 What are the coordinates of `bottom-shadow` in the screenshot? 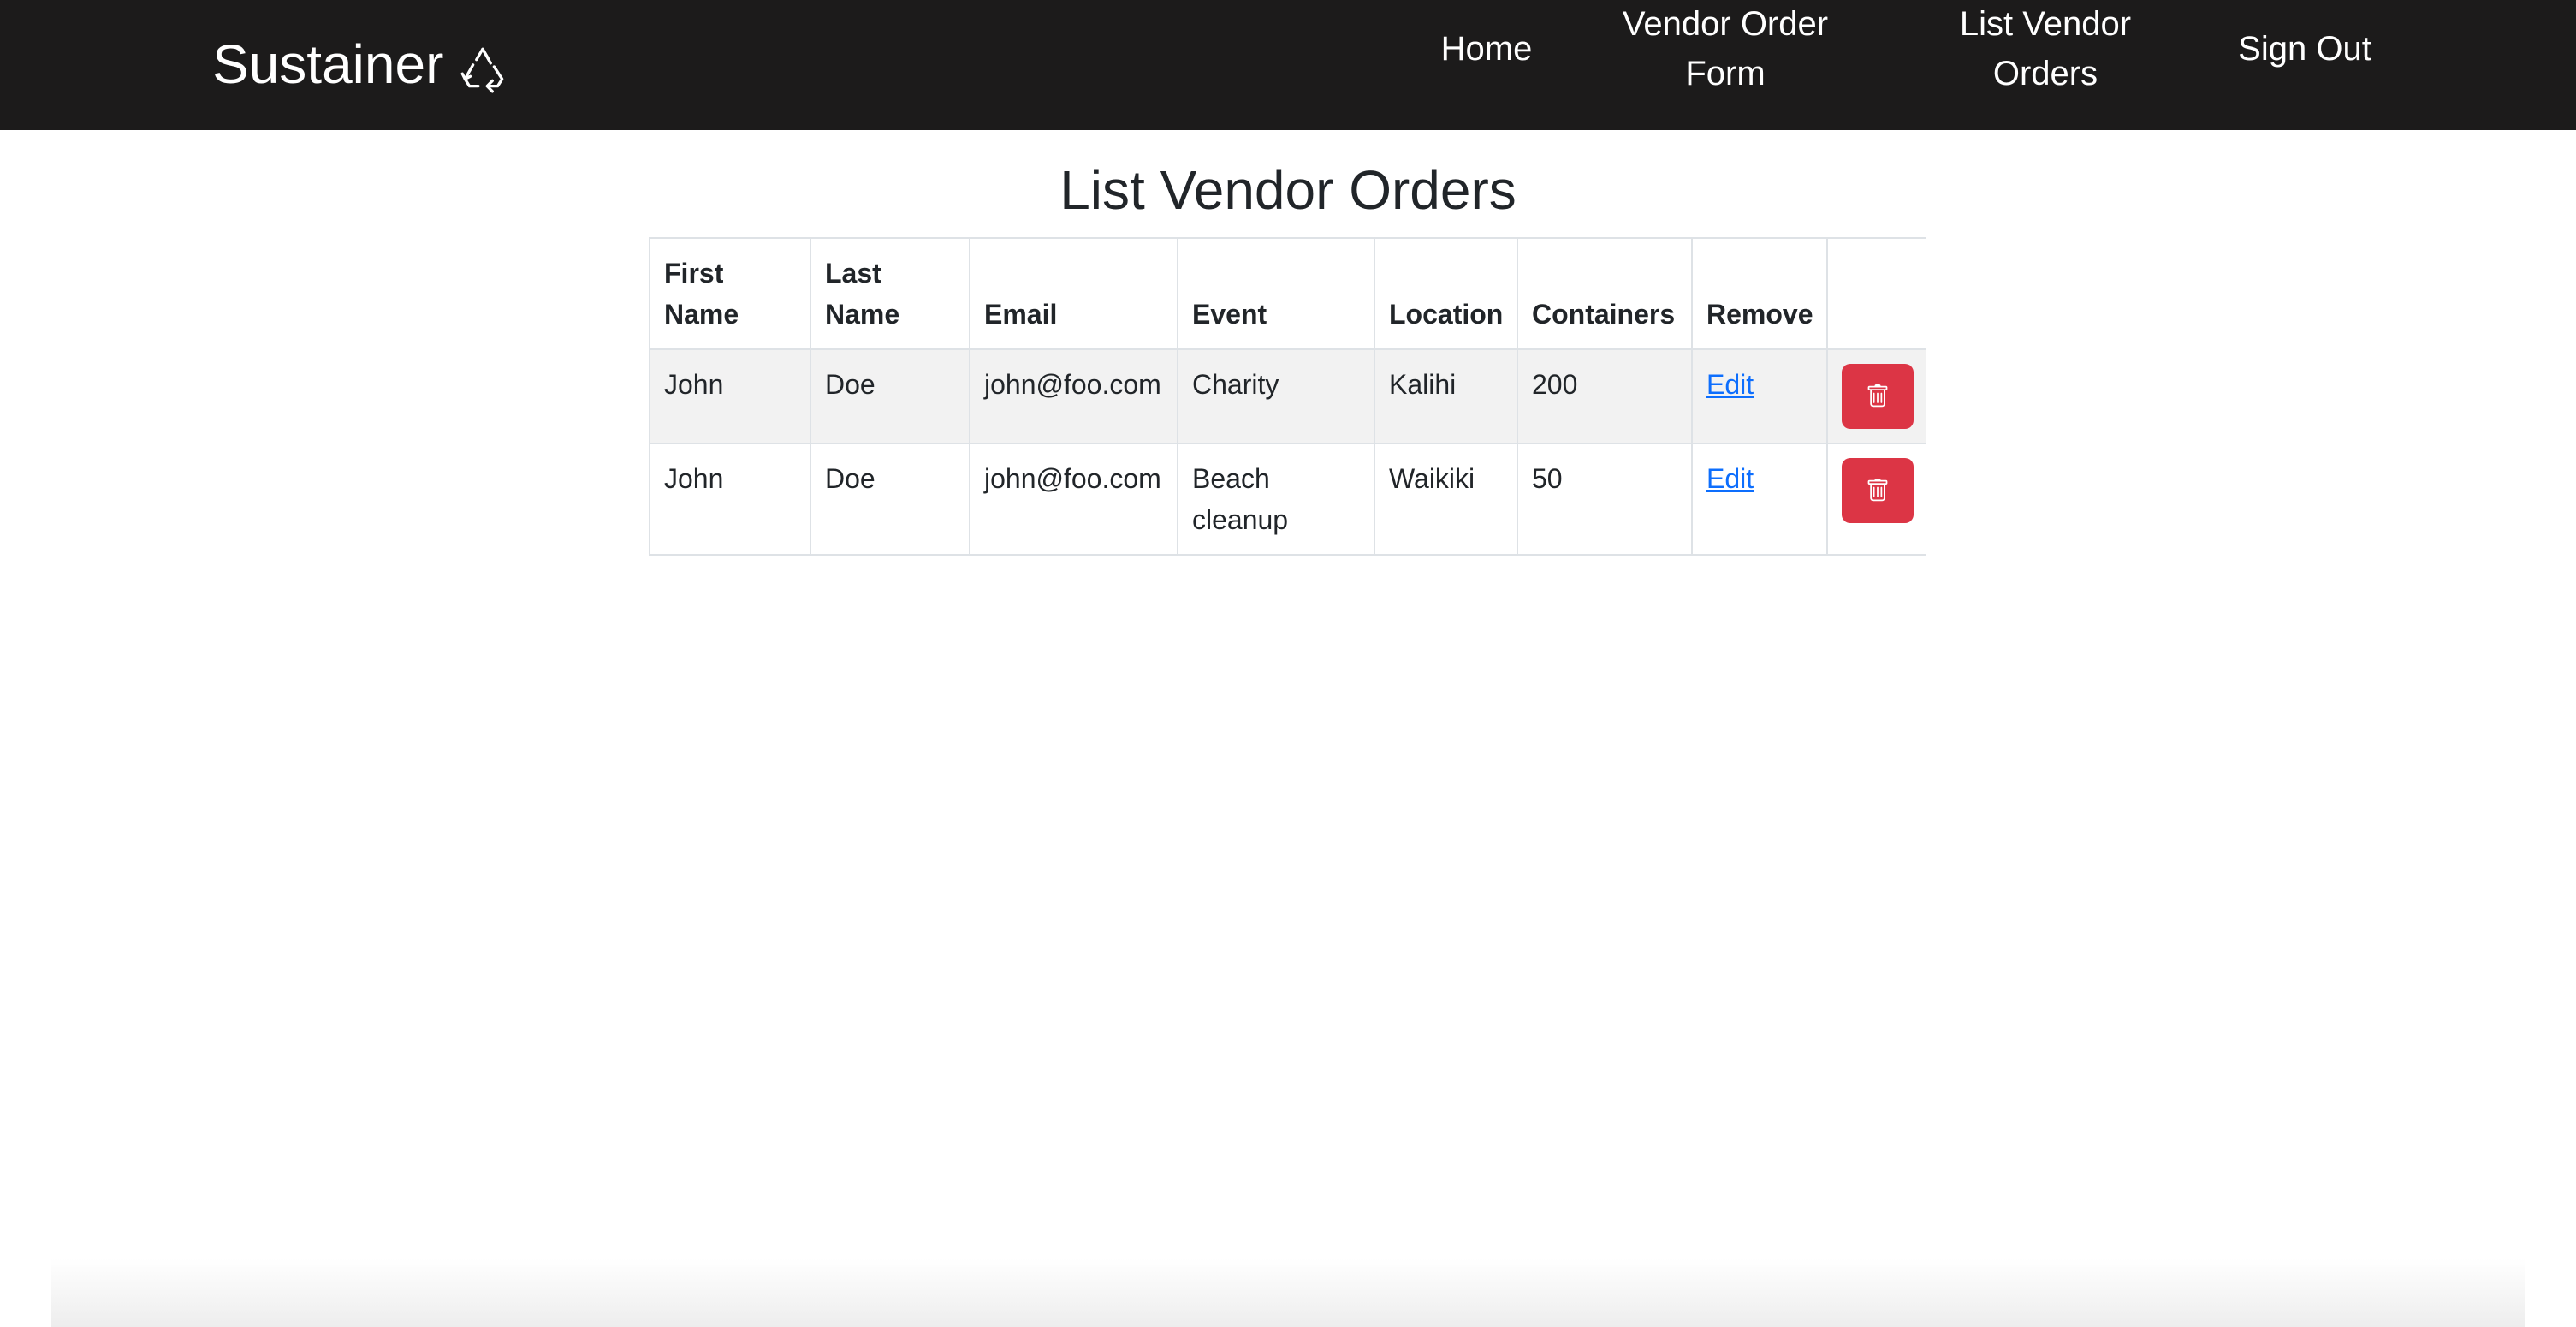 It's located at (1288, 1293).